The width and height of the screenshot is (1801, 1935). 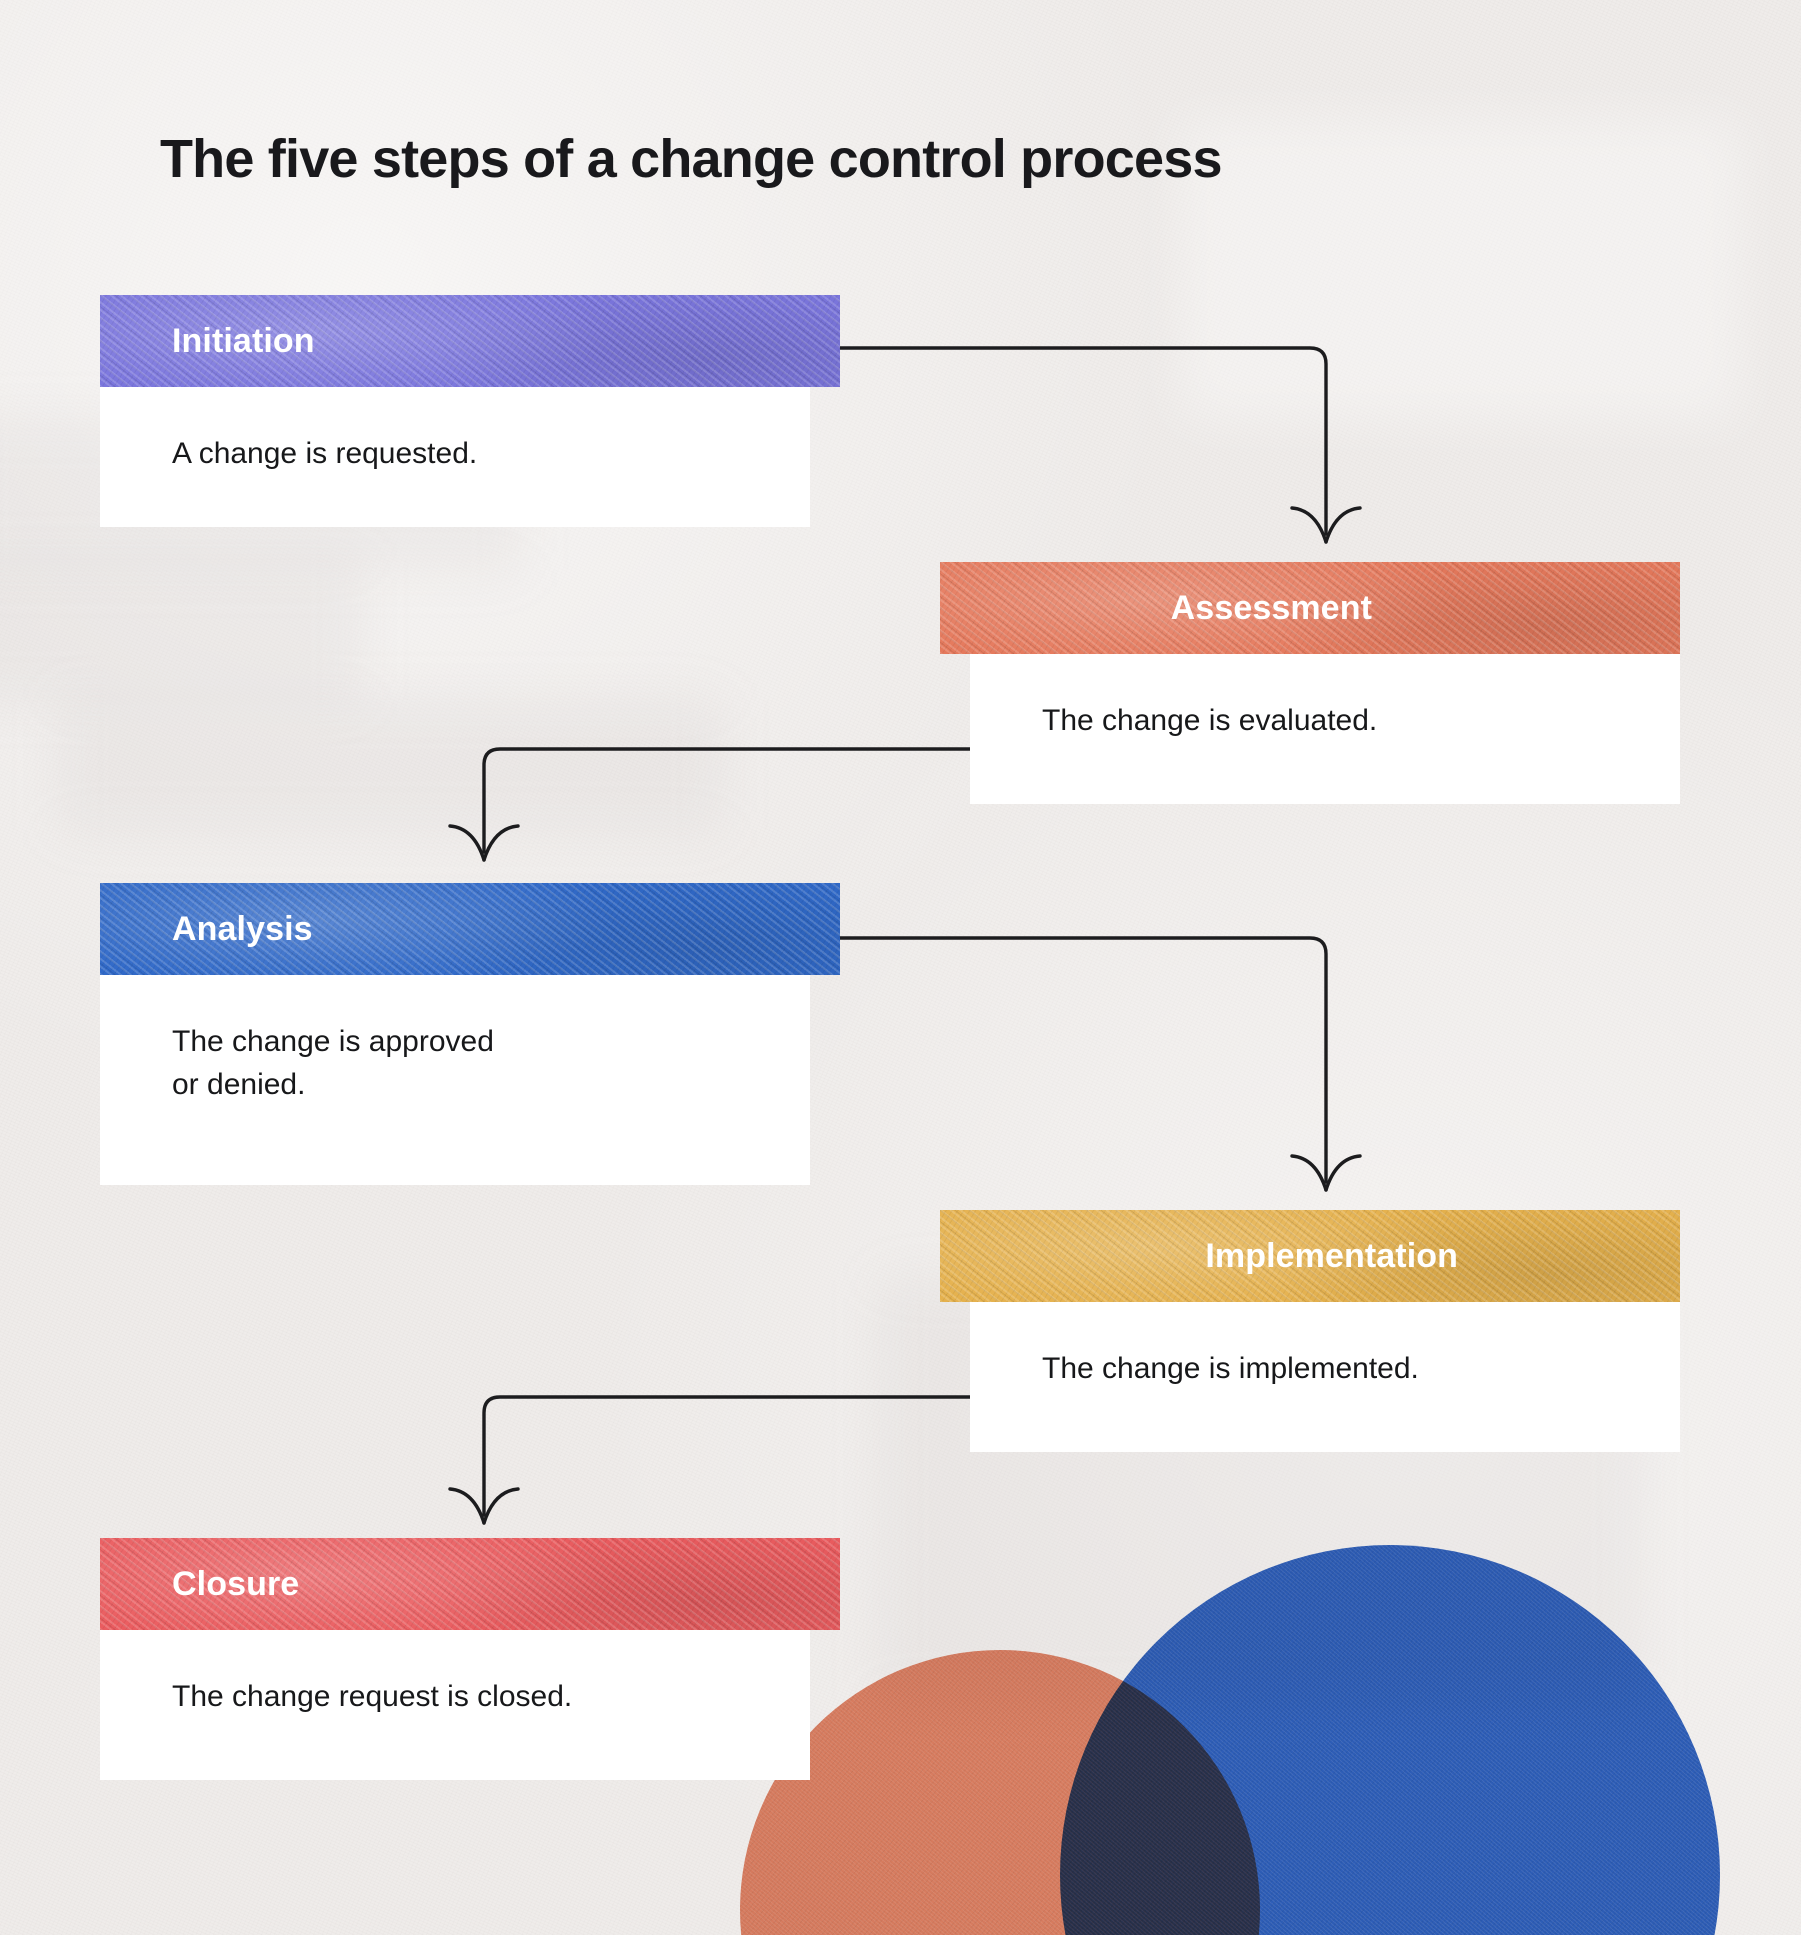 I want to click on step-card-initiation: Initiation A change is requested., so click(x=470, y=411).